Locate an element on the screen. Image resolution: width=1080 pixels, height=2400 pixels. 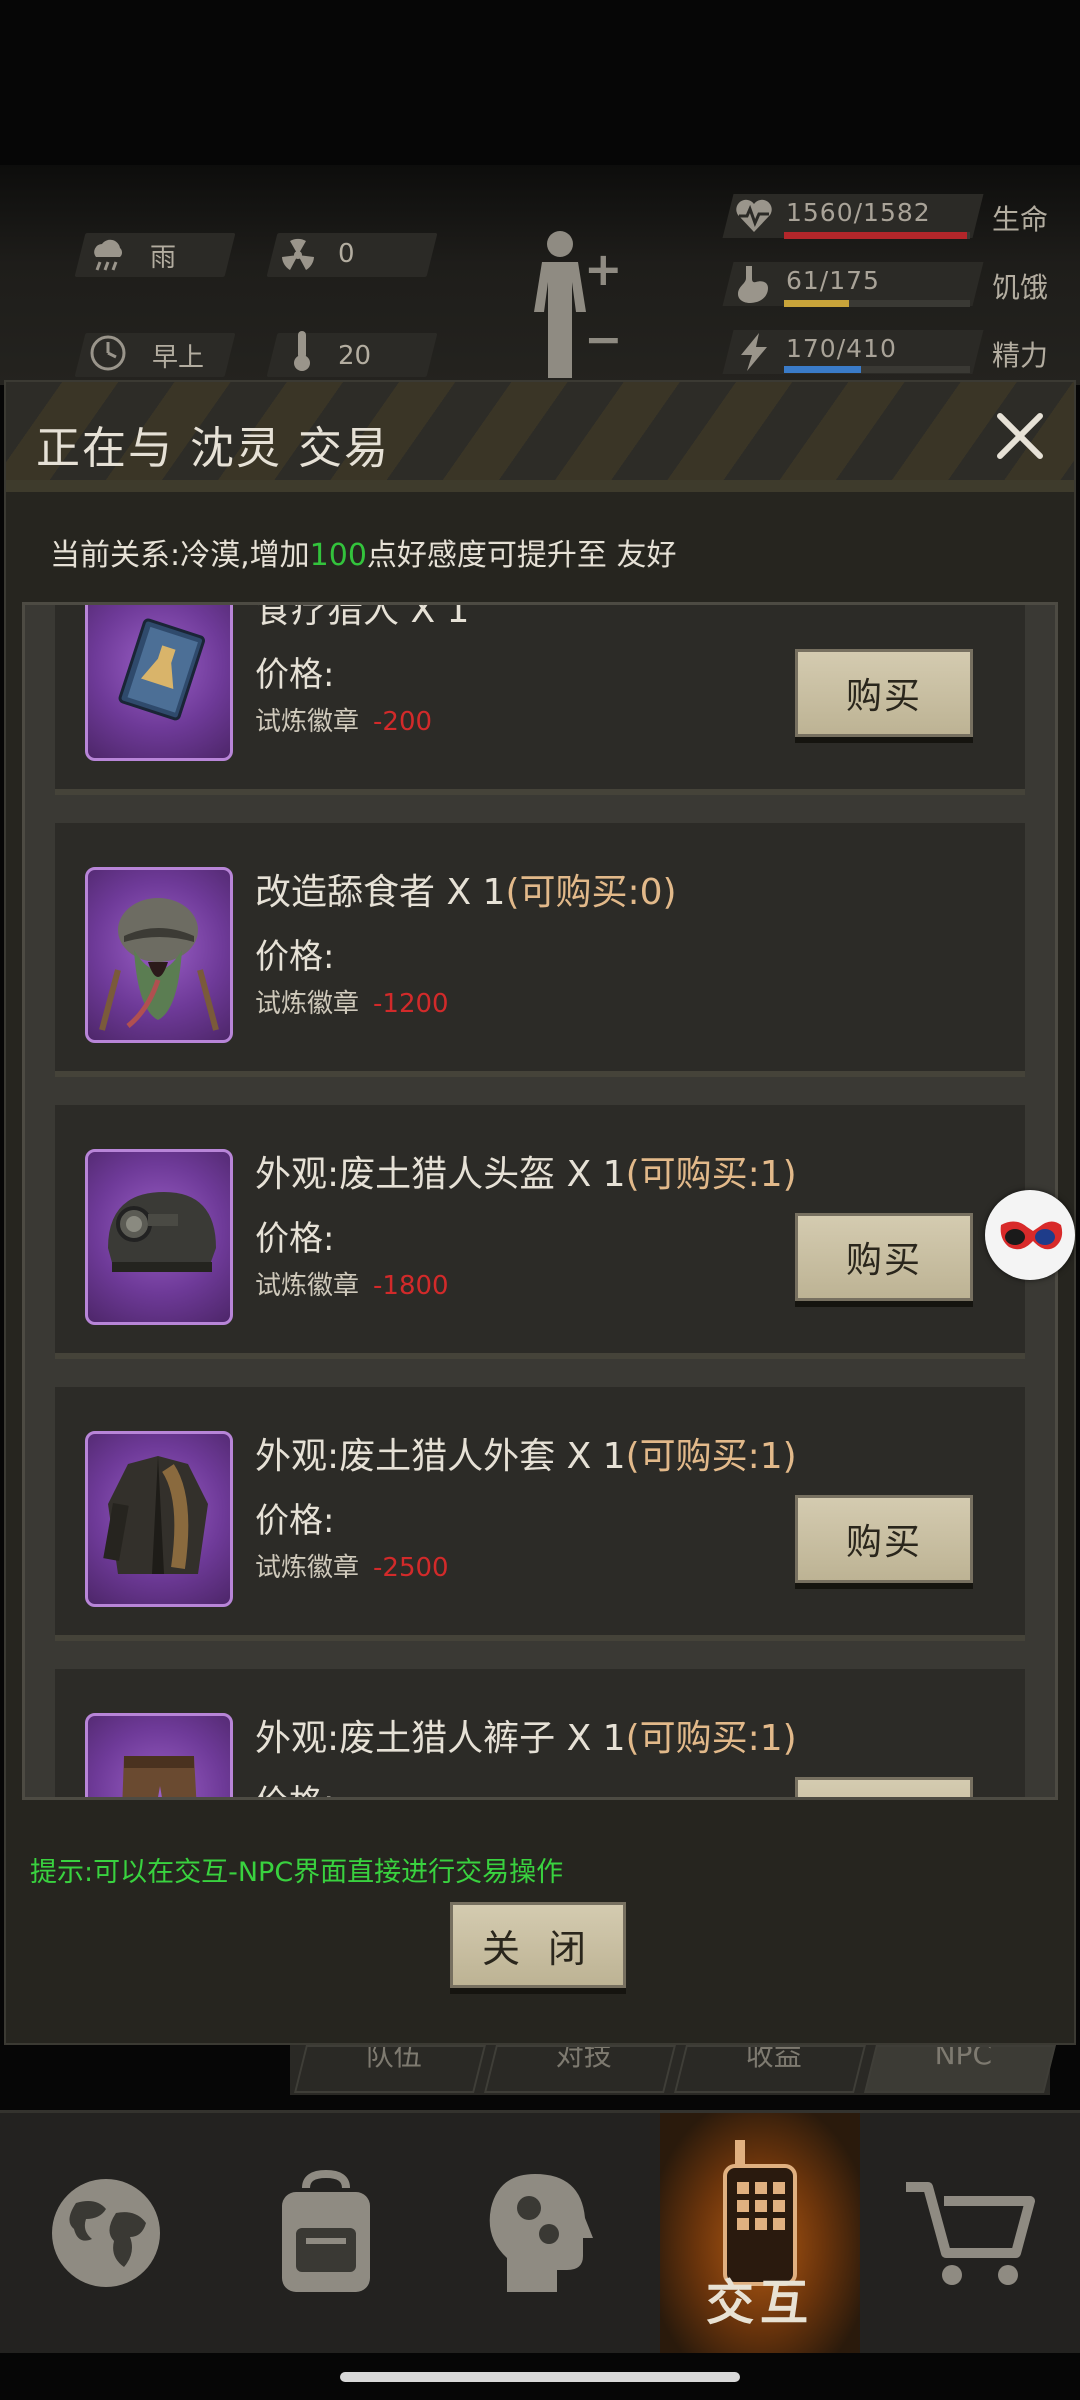
floating-assistant-button is located at coordinates (1030, 1235).